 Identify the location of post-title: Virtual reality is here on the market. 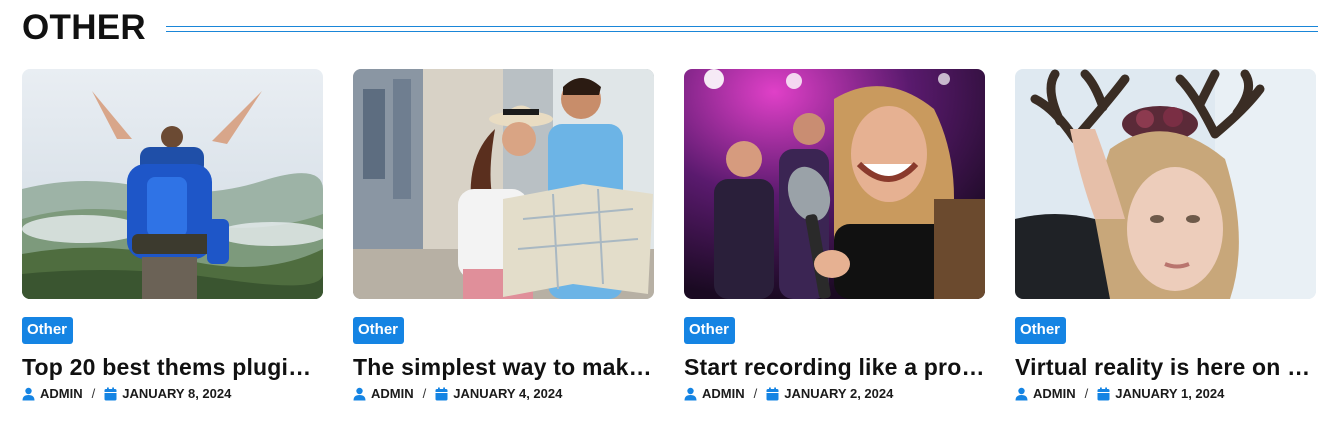
(1165, 367).